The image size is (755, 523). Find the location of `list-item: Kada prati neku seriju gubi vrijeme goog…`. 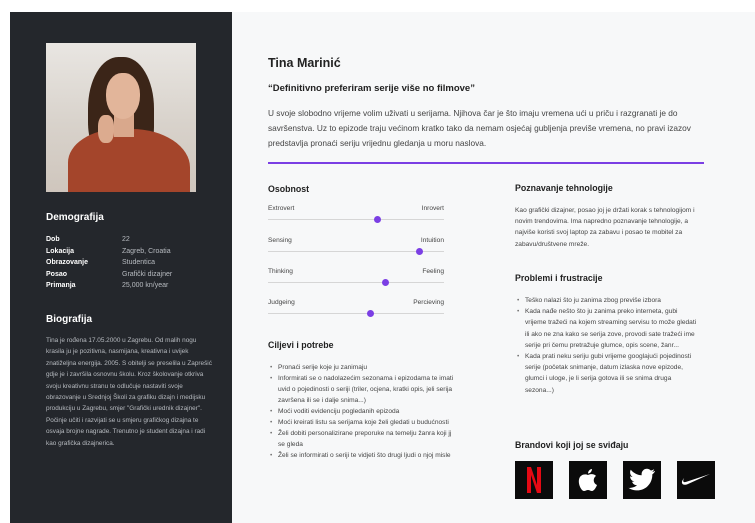

list-item: Kada prati neku seriju gubi vrijeme goog… is located at coordinates (606, 373).